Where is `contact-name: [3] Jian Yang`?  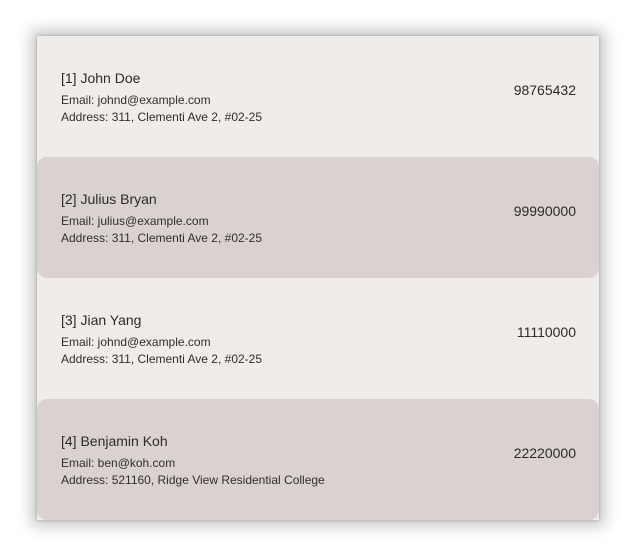 contact-name: [3] Jian Yang is located at coordinates (101, 320).